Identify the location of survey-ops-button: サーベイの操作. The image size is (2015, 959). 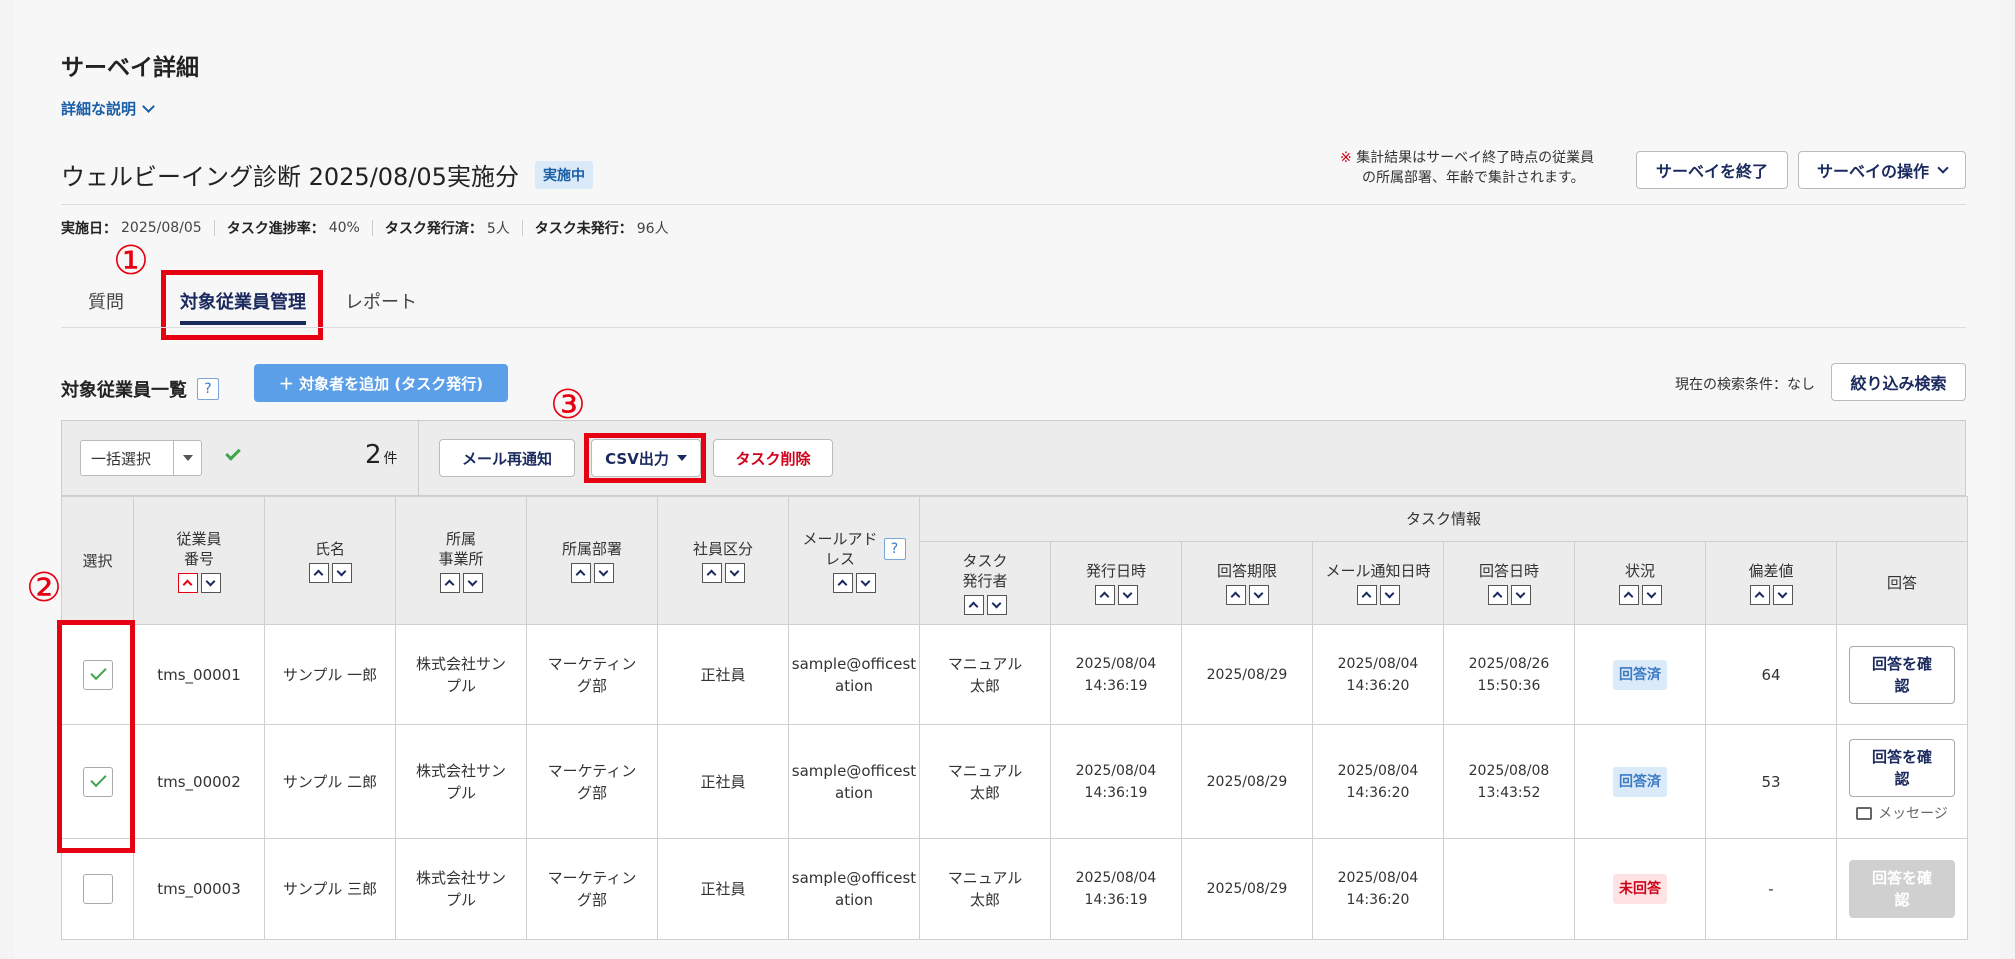
(1882, 170).